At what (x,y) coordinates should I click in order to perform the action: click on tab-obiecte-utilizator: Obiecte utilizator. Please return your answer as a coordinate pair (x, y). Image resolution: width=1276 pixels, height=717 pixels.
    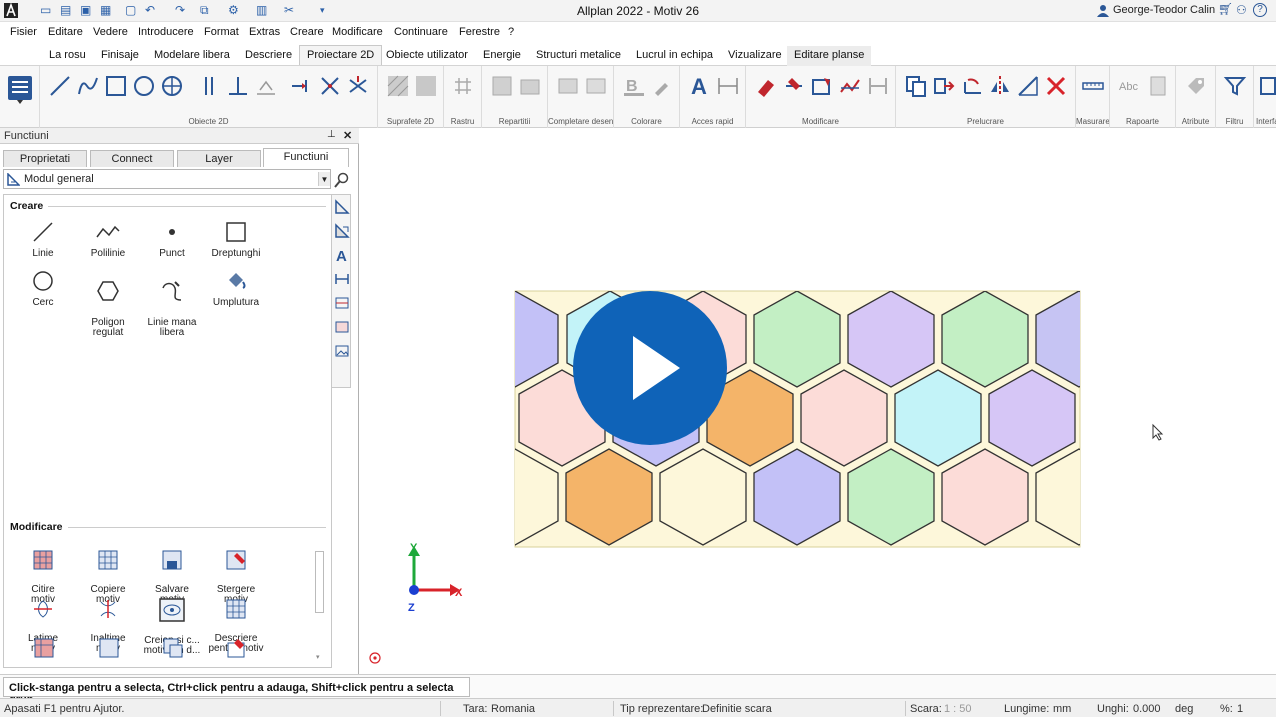
    Looking at the image, I should click on (427, 56).